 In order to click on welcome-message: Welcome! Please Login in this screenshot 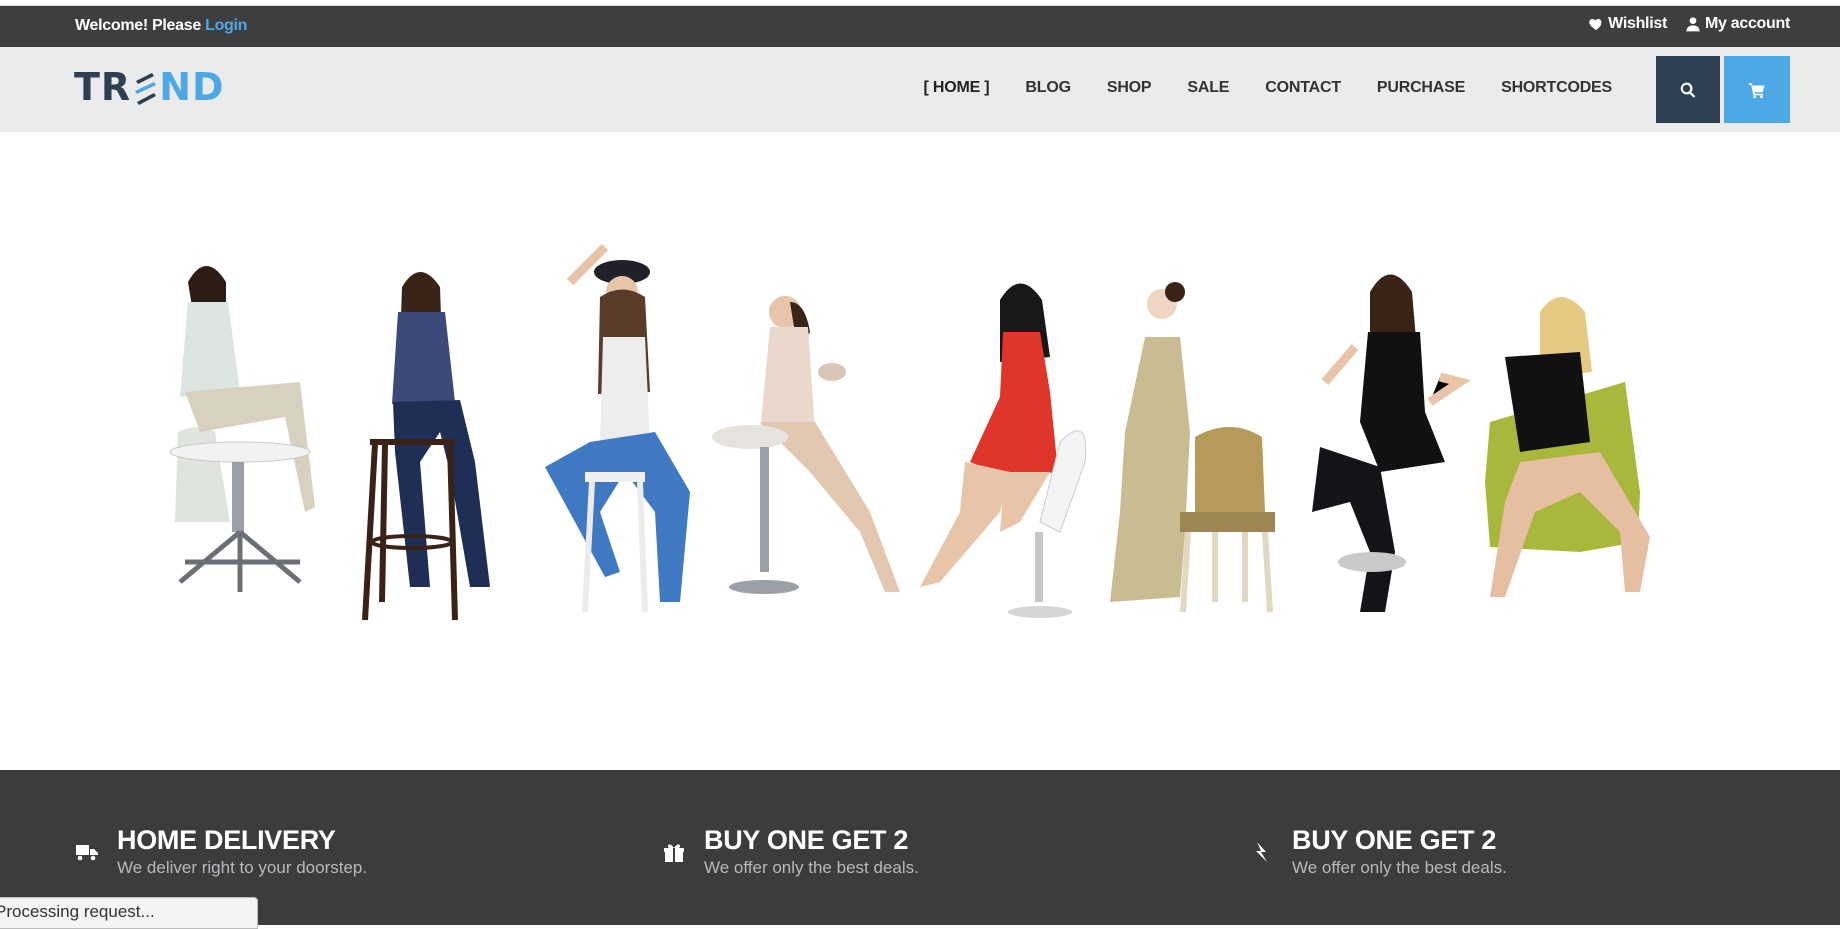, I will do `click(161, 26)`.